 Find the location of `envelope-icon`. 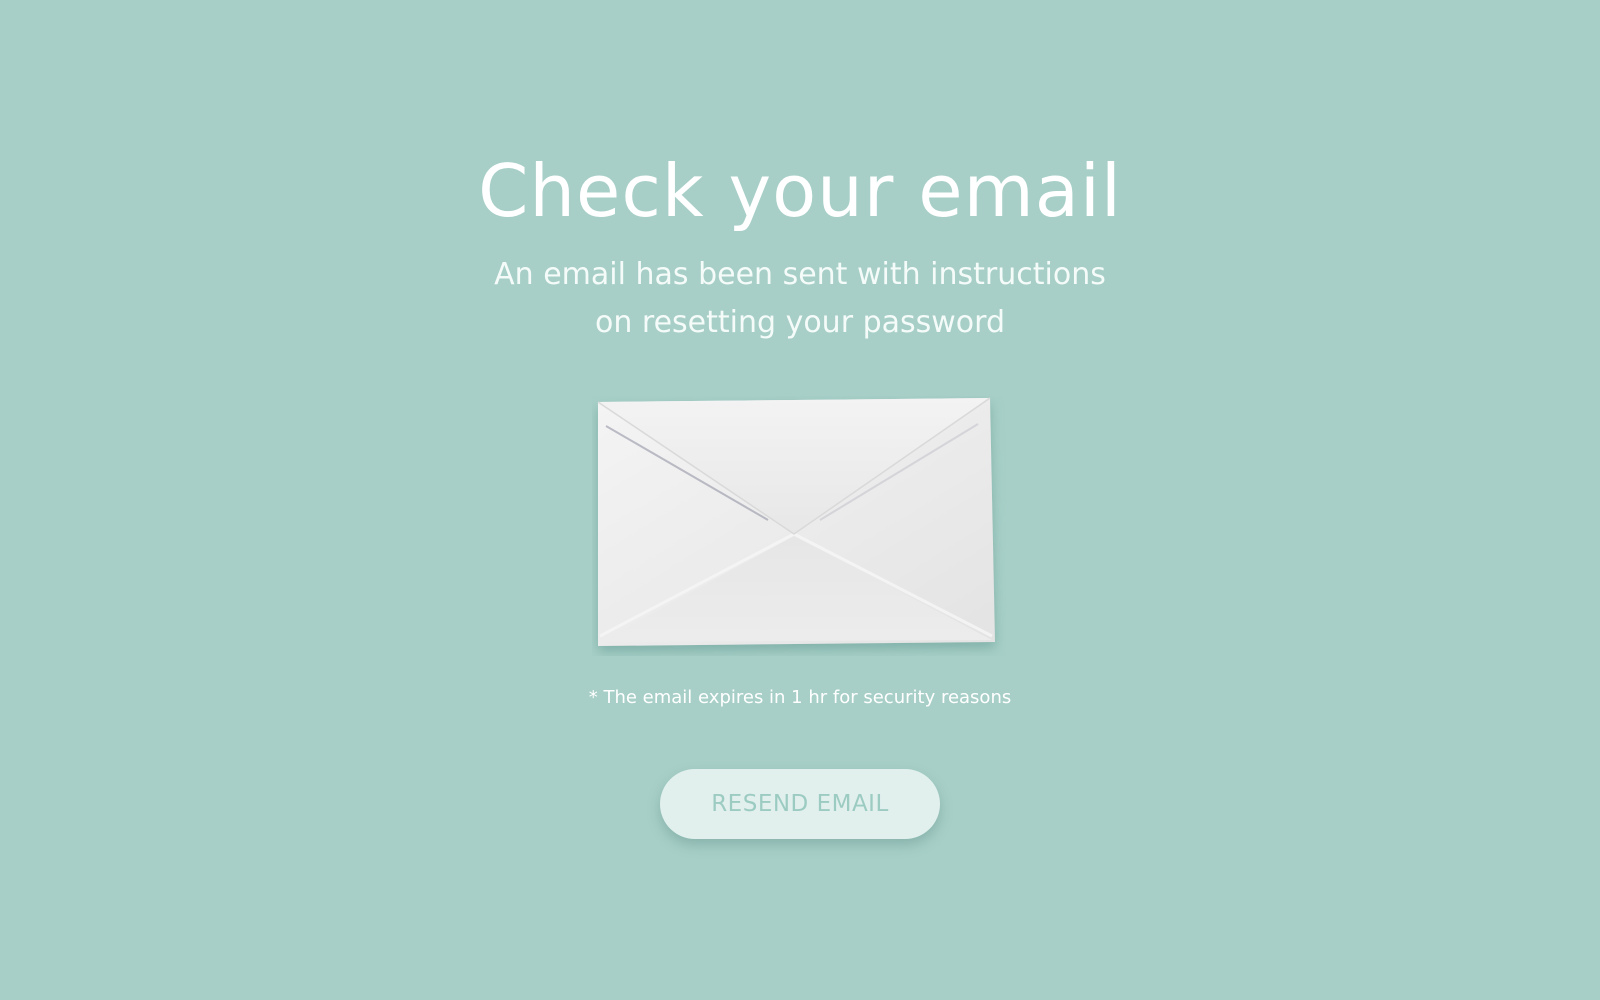

envelope-icon is located at coordinates (799, 526).